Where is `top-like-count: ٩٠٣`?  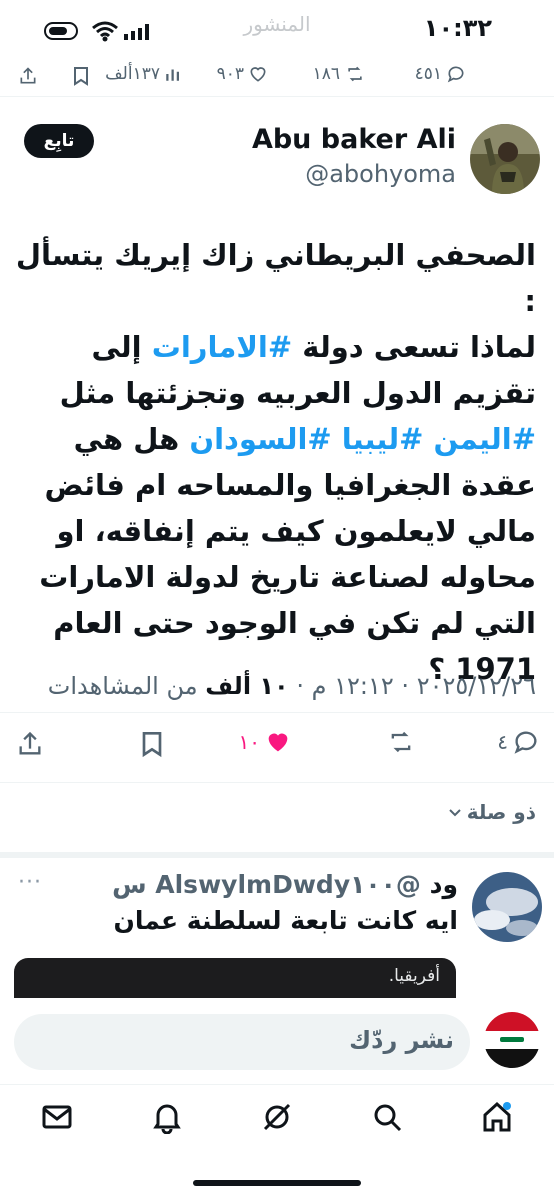 top-like-count: ٩٠٣ is located at coordinates (242, 74).